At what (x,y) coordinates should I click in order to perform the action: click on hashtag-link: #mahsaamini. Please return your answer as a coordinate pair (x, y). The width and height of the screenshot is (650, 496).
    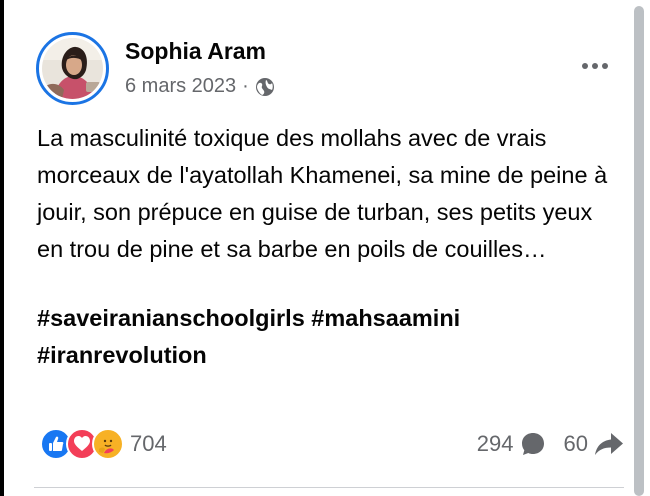
    Looking at the image, I should click on (385, 318).